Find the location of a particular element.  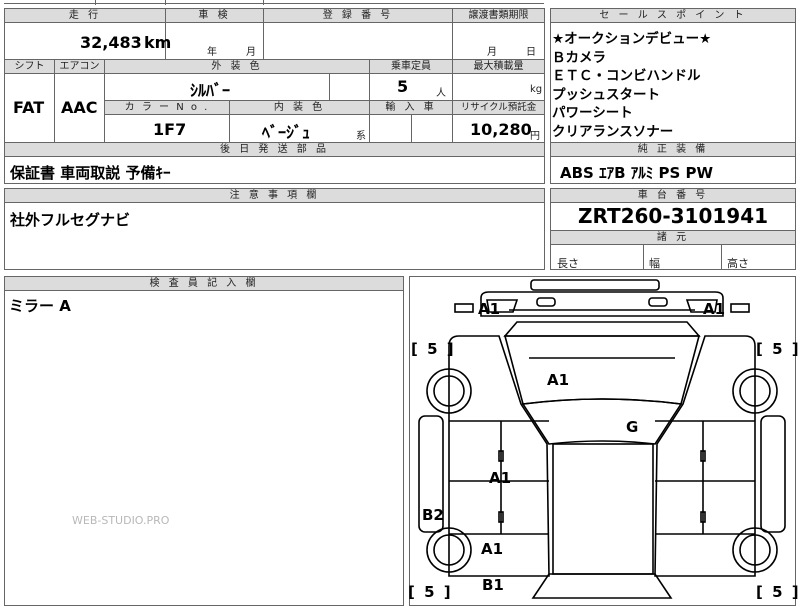

deadline-month-unit: 月 is located at coordinates (492, 52).